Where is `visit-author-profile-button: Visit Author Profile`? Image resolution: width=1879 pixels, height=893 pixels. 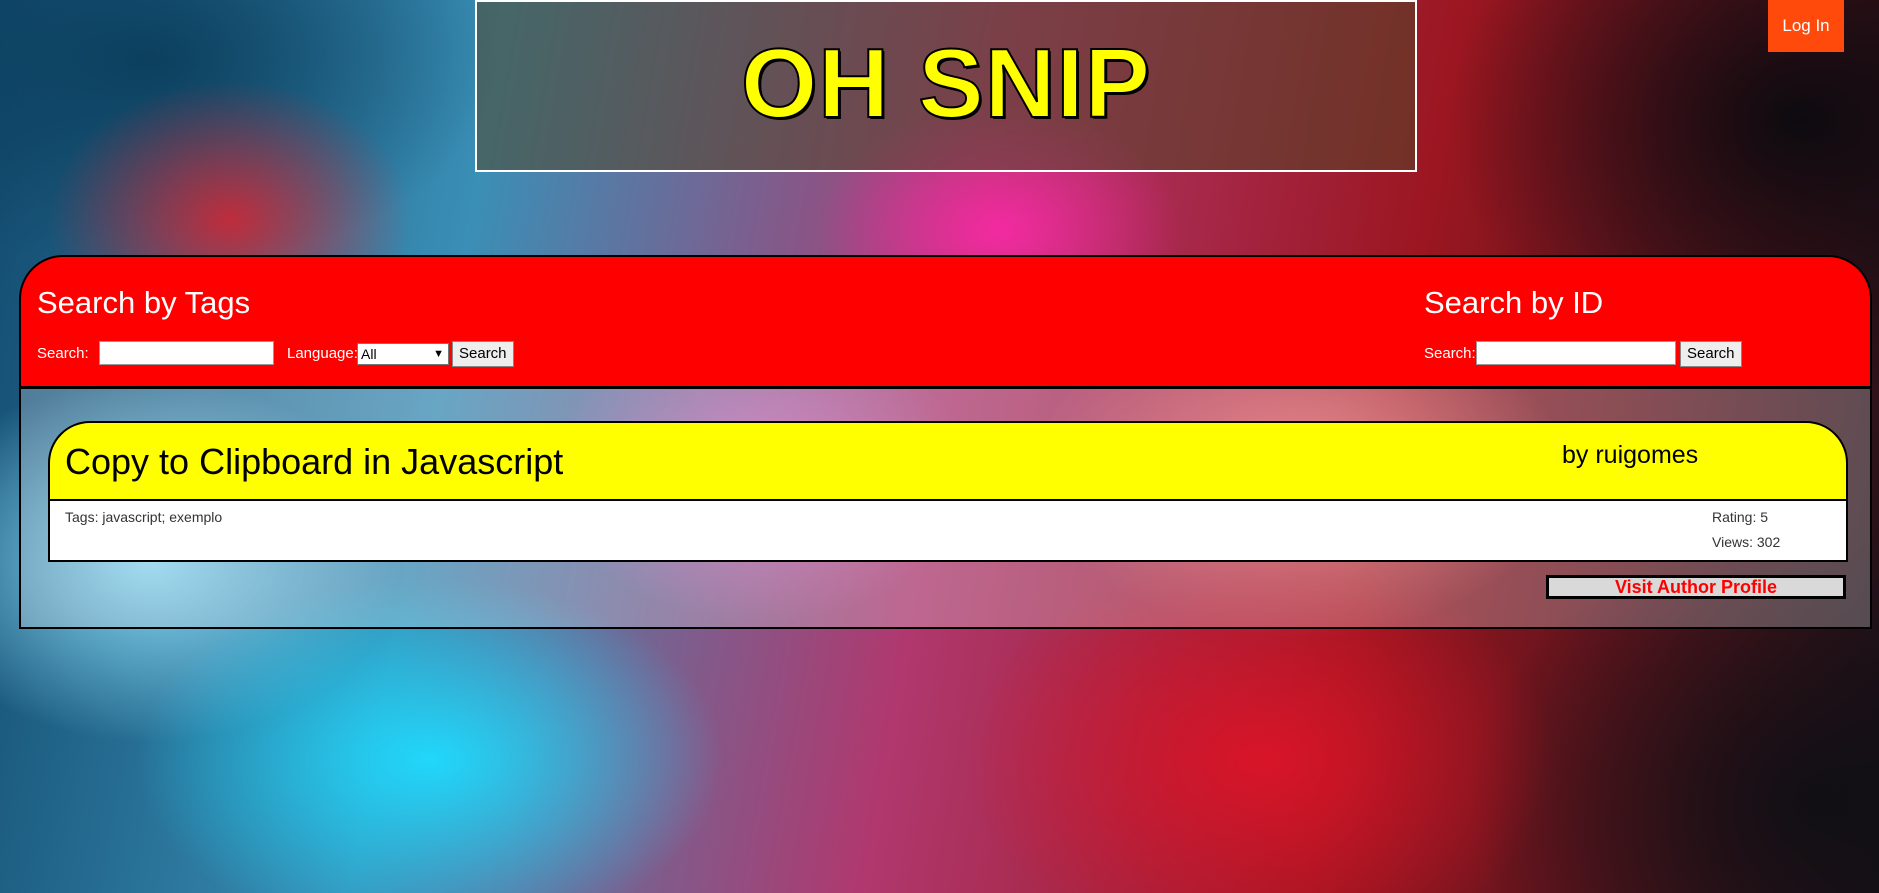 visit-author-profile-button: Visit Author Profile is located at coordinates (1696, 587).